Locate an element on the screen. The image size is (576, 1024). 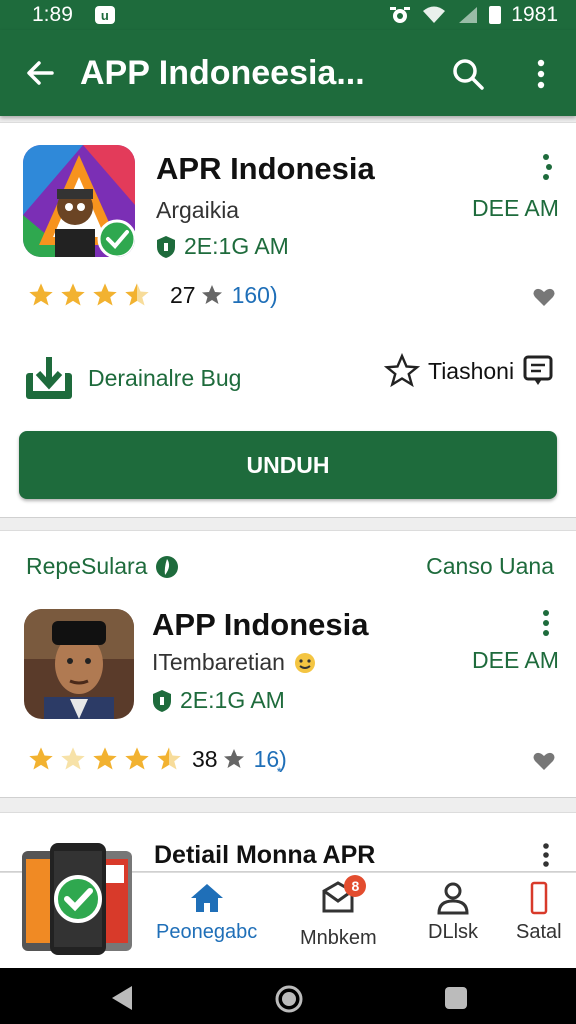
back-button is located at coordinates (40, 73).